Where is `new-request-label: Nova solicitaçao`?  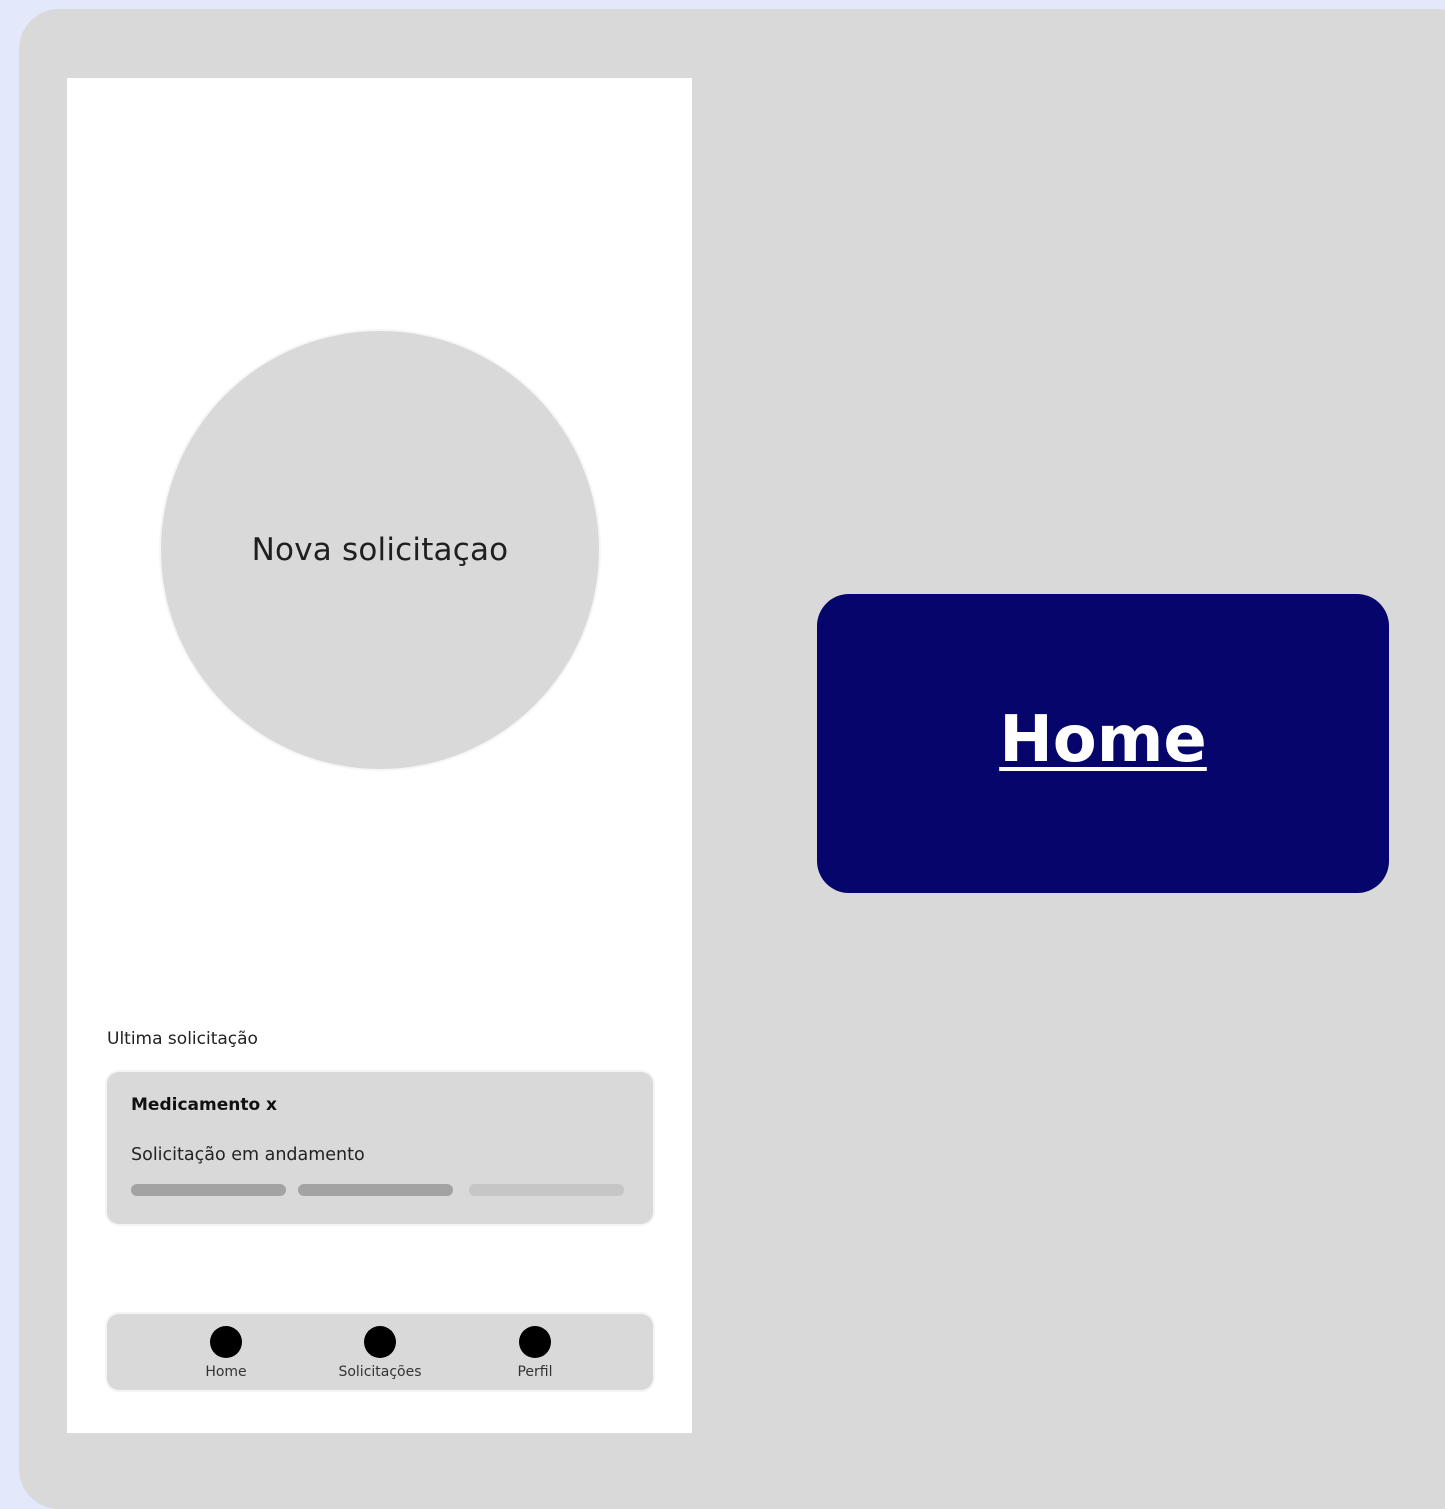 new-request-label: Nova solicitaçao is located at coordinates (380, 550).